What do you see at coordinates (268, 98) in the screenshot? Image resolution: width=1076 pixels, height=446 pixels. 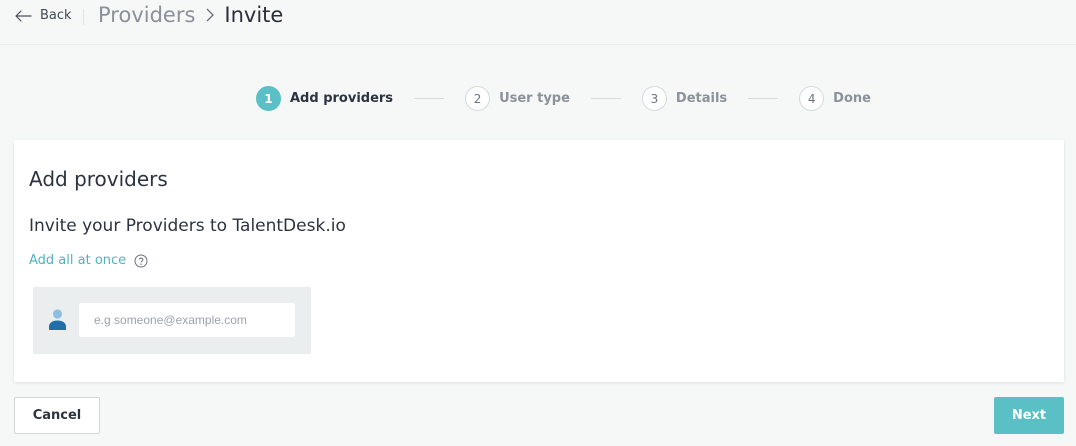 I see `step-number: 1` at bounding box center [268, 98].